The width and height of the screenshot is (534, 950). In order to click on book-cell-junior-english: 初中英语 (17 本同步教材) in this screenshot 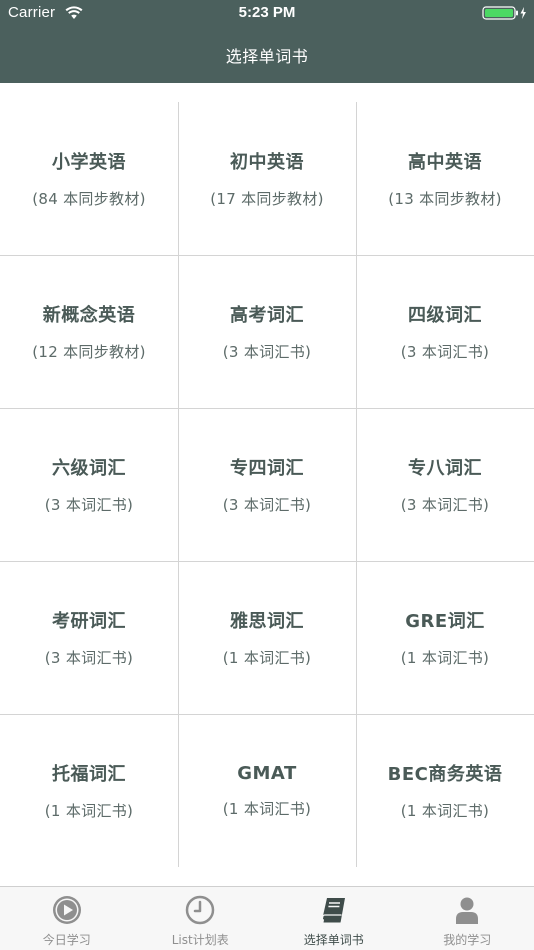, I will do `click(267, 178)`.